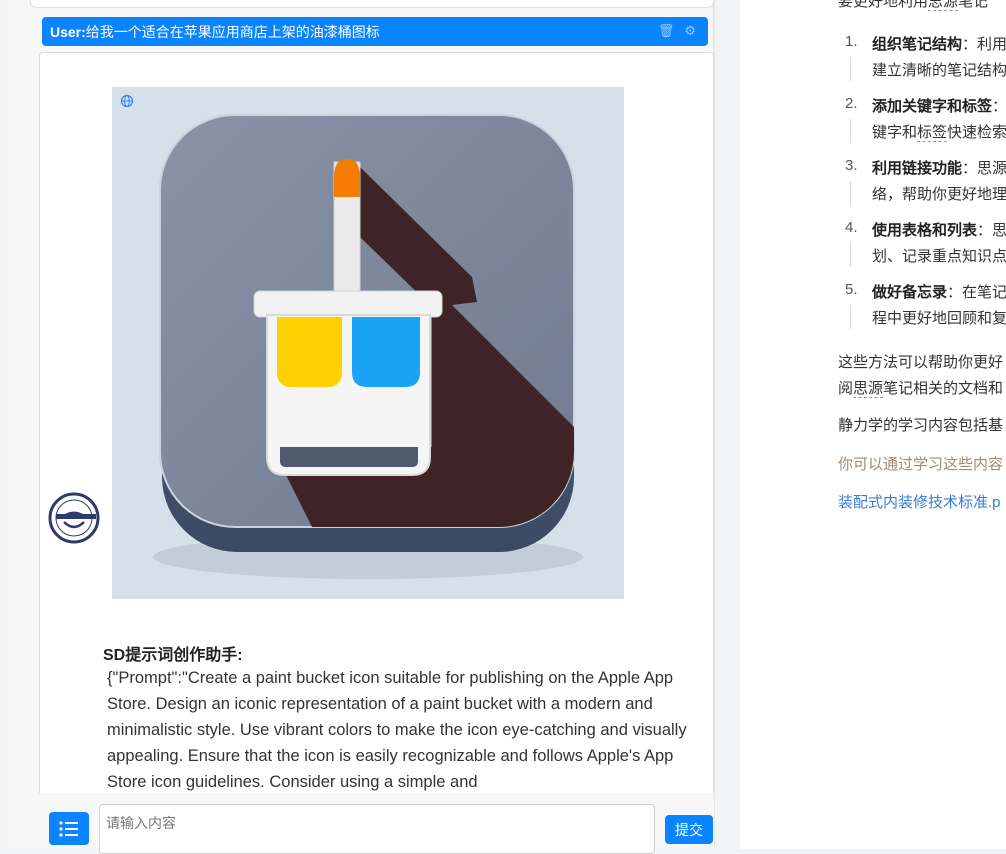  Describe the element at coordinates (377, 829) in the screenshot. I see `chat-input` at that location.